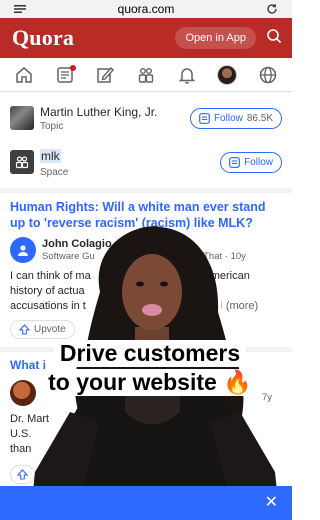 Image resolution: width=320 pixels, height=520 pixels. I want to click on browser-url-bar: quora.com, so click(146, 9).